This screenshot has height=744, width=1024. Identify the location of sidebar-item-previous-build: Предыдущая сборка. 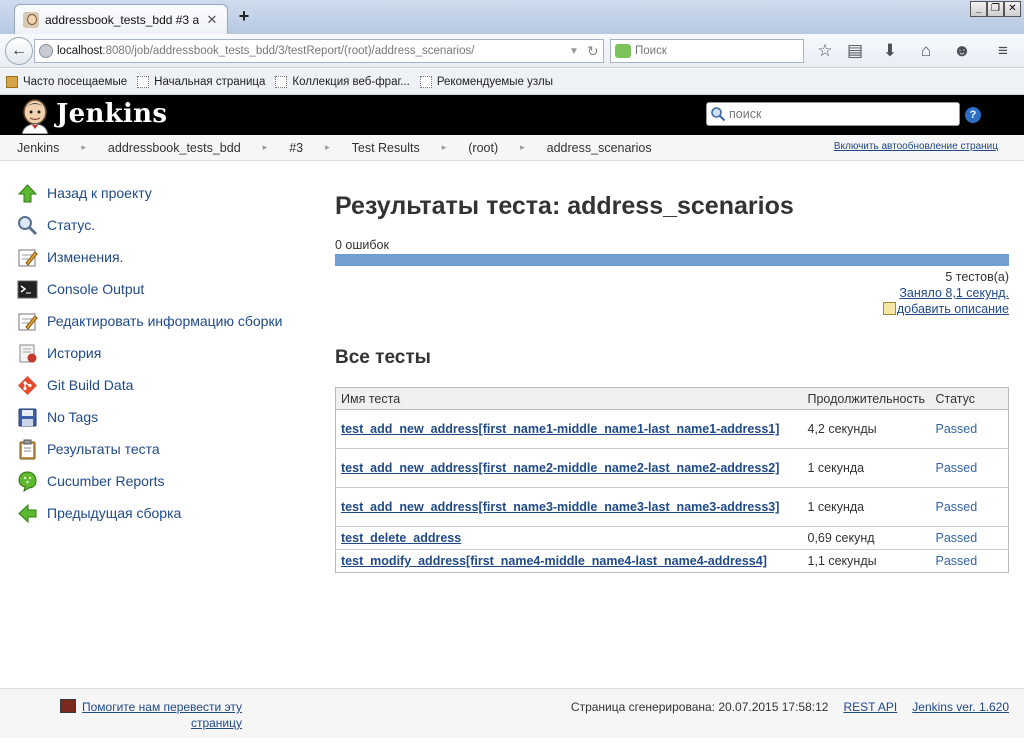
(167, 513).